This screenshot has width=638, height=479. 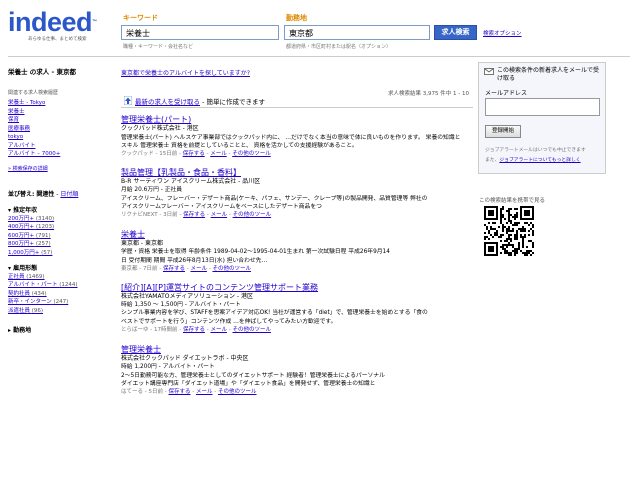 What do you see at coordinates (60, 244) in the screenshot?
I see `salary-filter-item: 800万円+ (257)` at bounding box center [60, 244].